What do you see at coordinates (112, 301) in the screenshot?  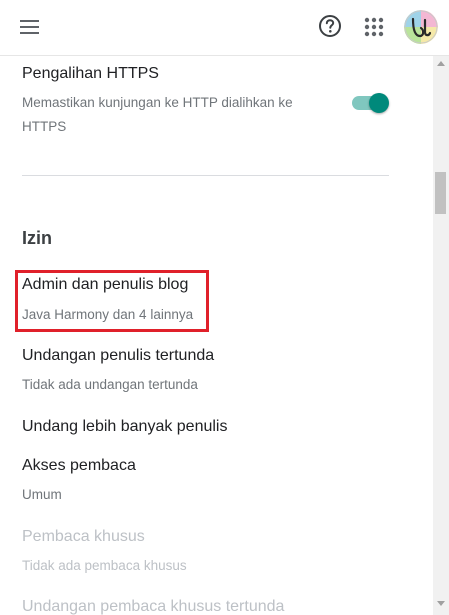 I see `highlight-box` at bounding box center [112, 301].